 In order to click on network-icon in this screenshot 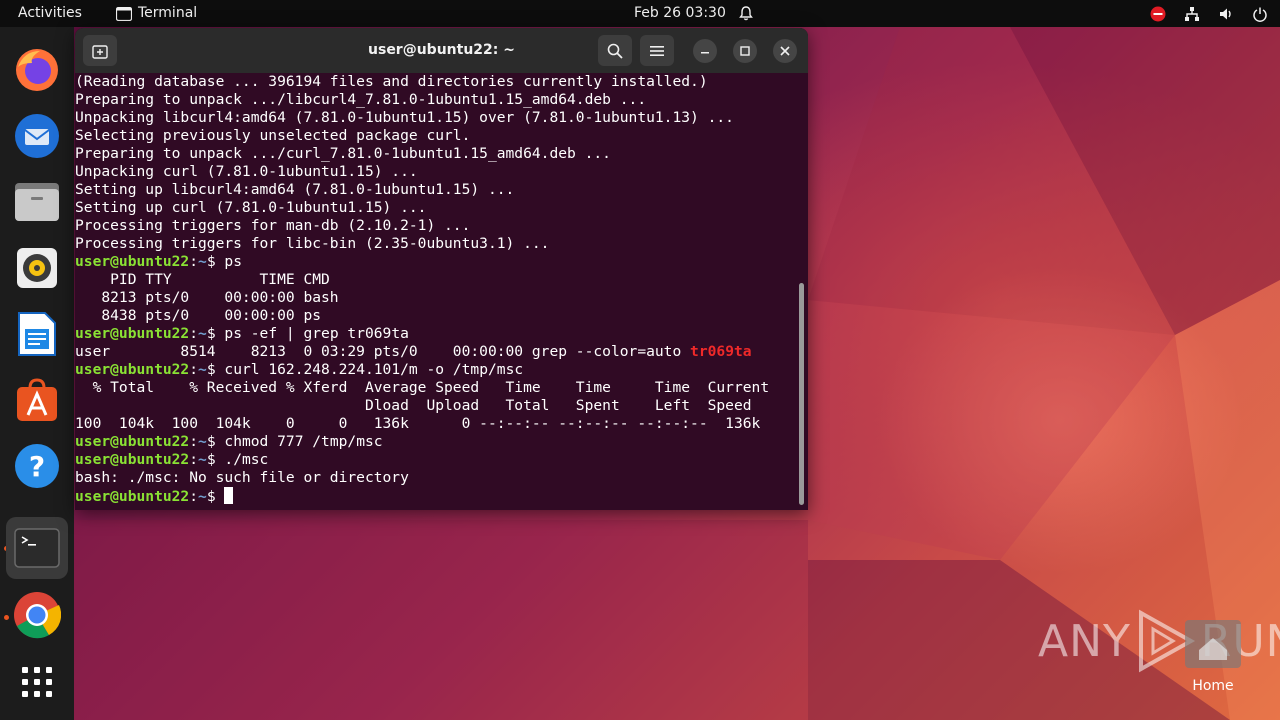, I will do `click(1192, 13)`.